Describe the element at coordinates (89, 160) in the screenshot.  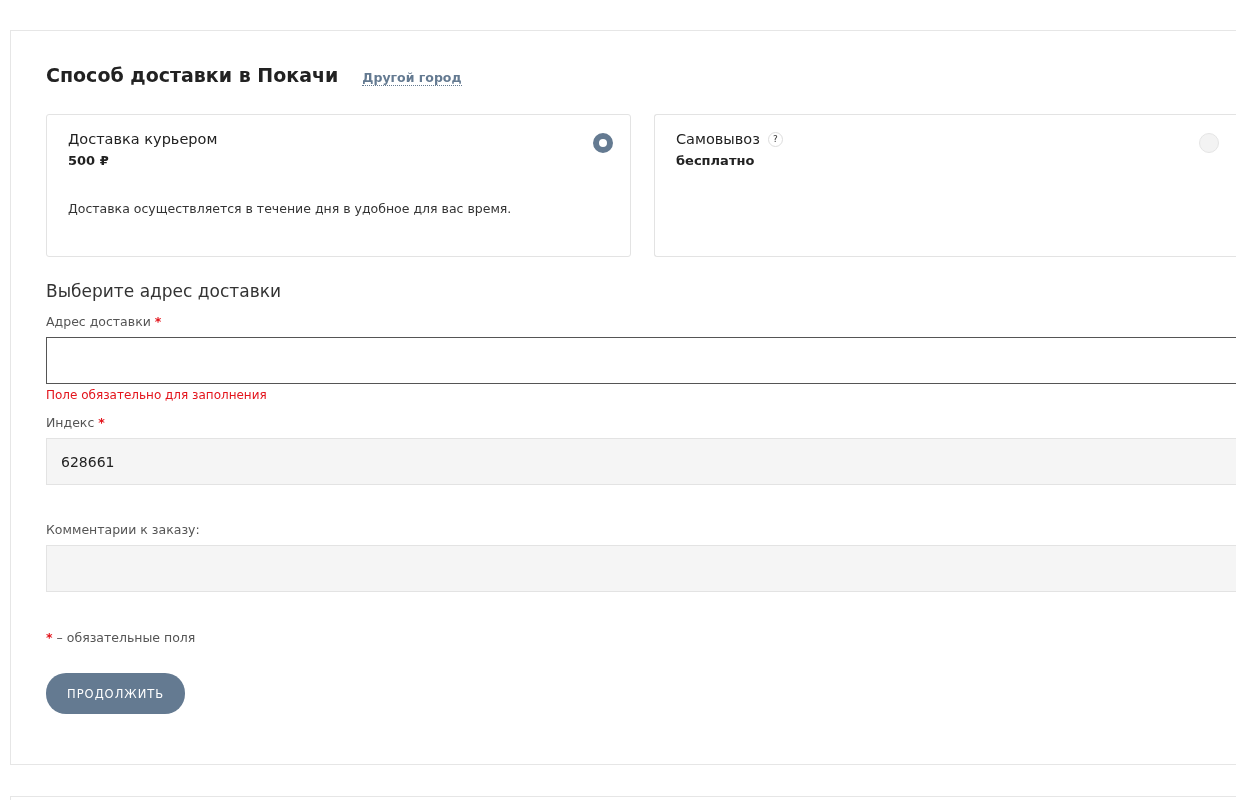
I see `option-price: 500 ₽` at that location.